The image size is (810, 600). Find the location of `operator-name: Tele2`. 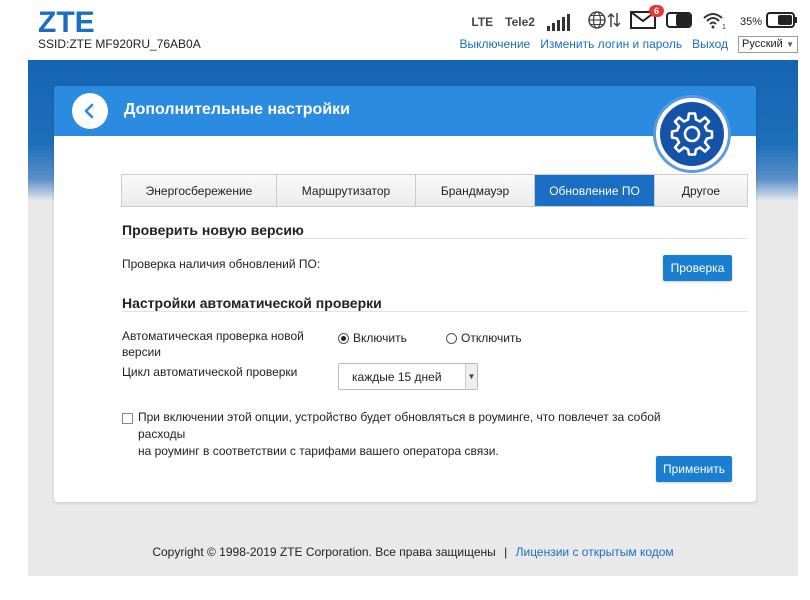

operator-name: Tele2 is located at coordinates (520, 22).